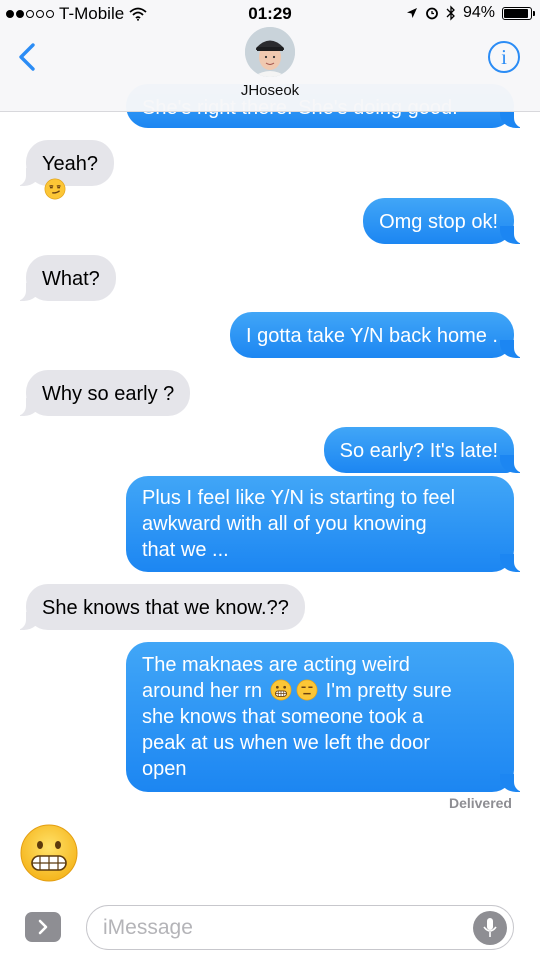  What do you see at coordinates (70, 164) in the screenshot?
I see `message-text-content: Yeah?` at bounding box center [70, 164].